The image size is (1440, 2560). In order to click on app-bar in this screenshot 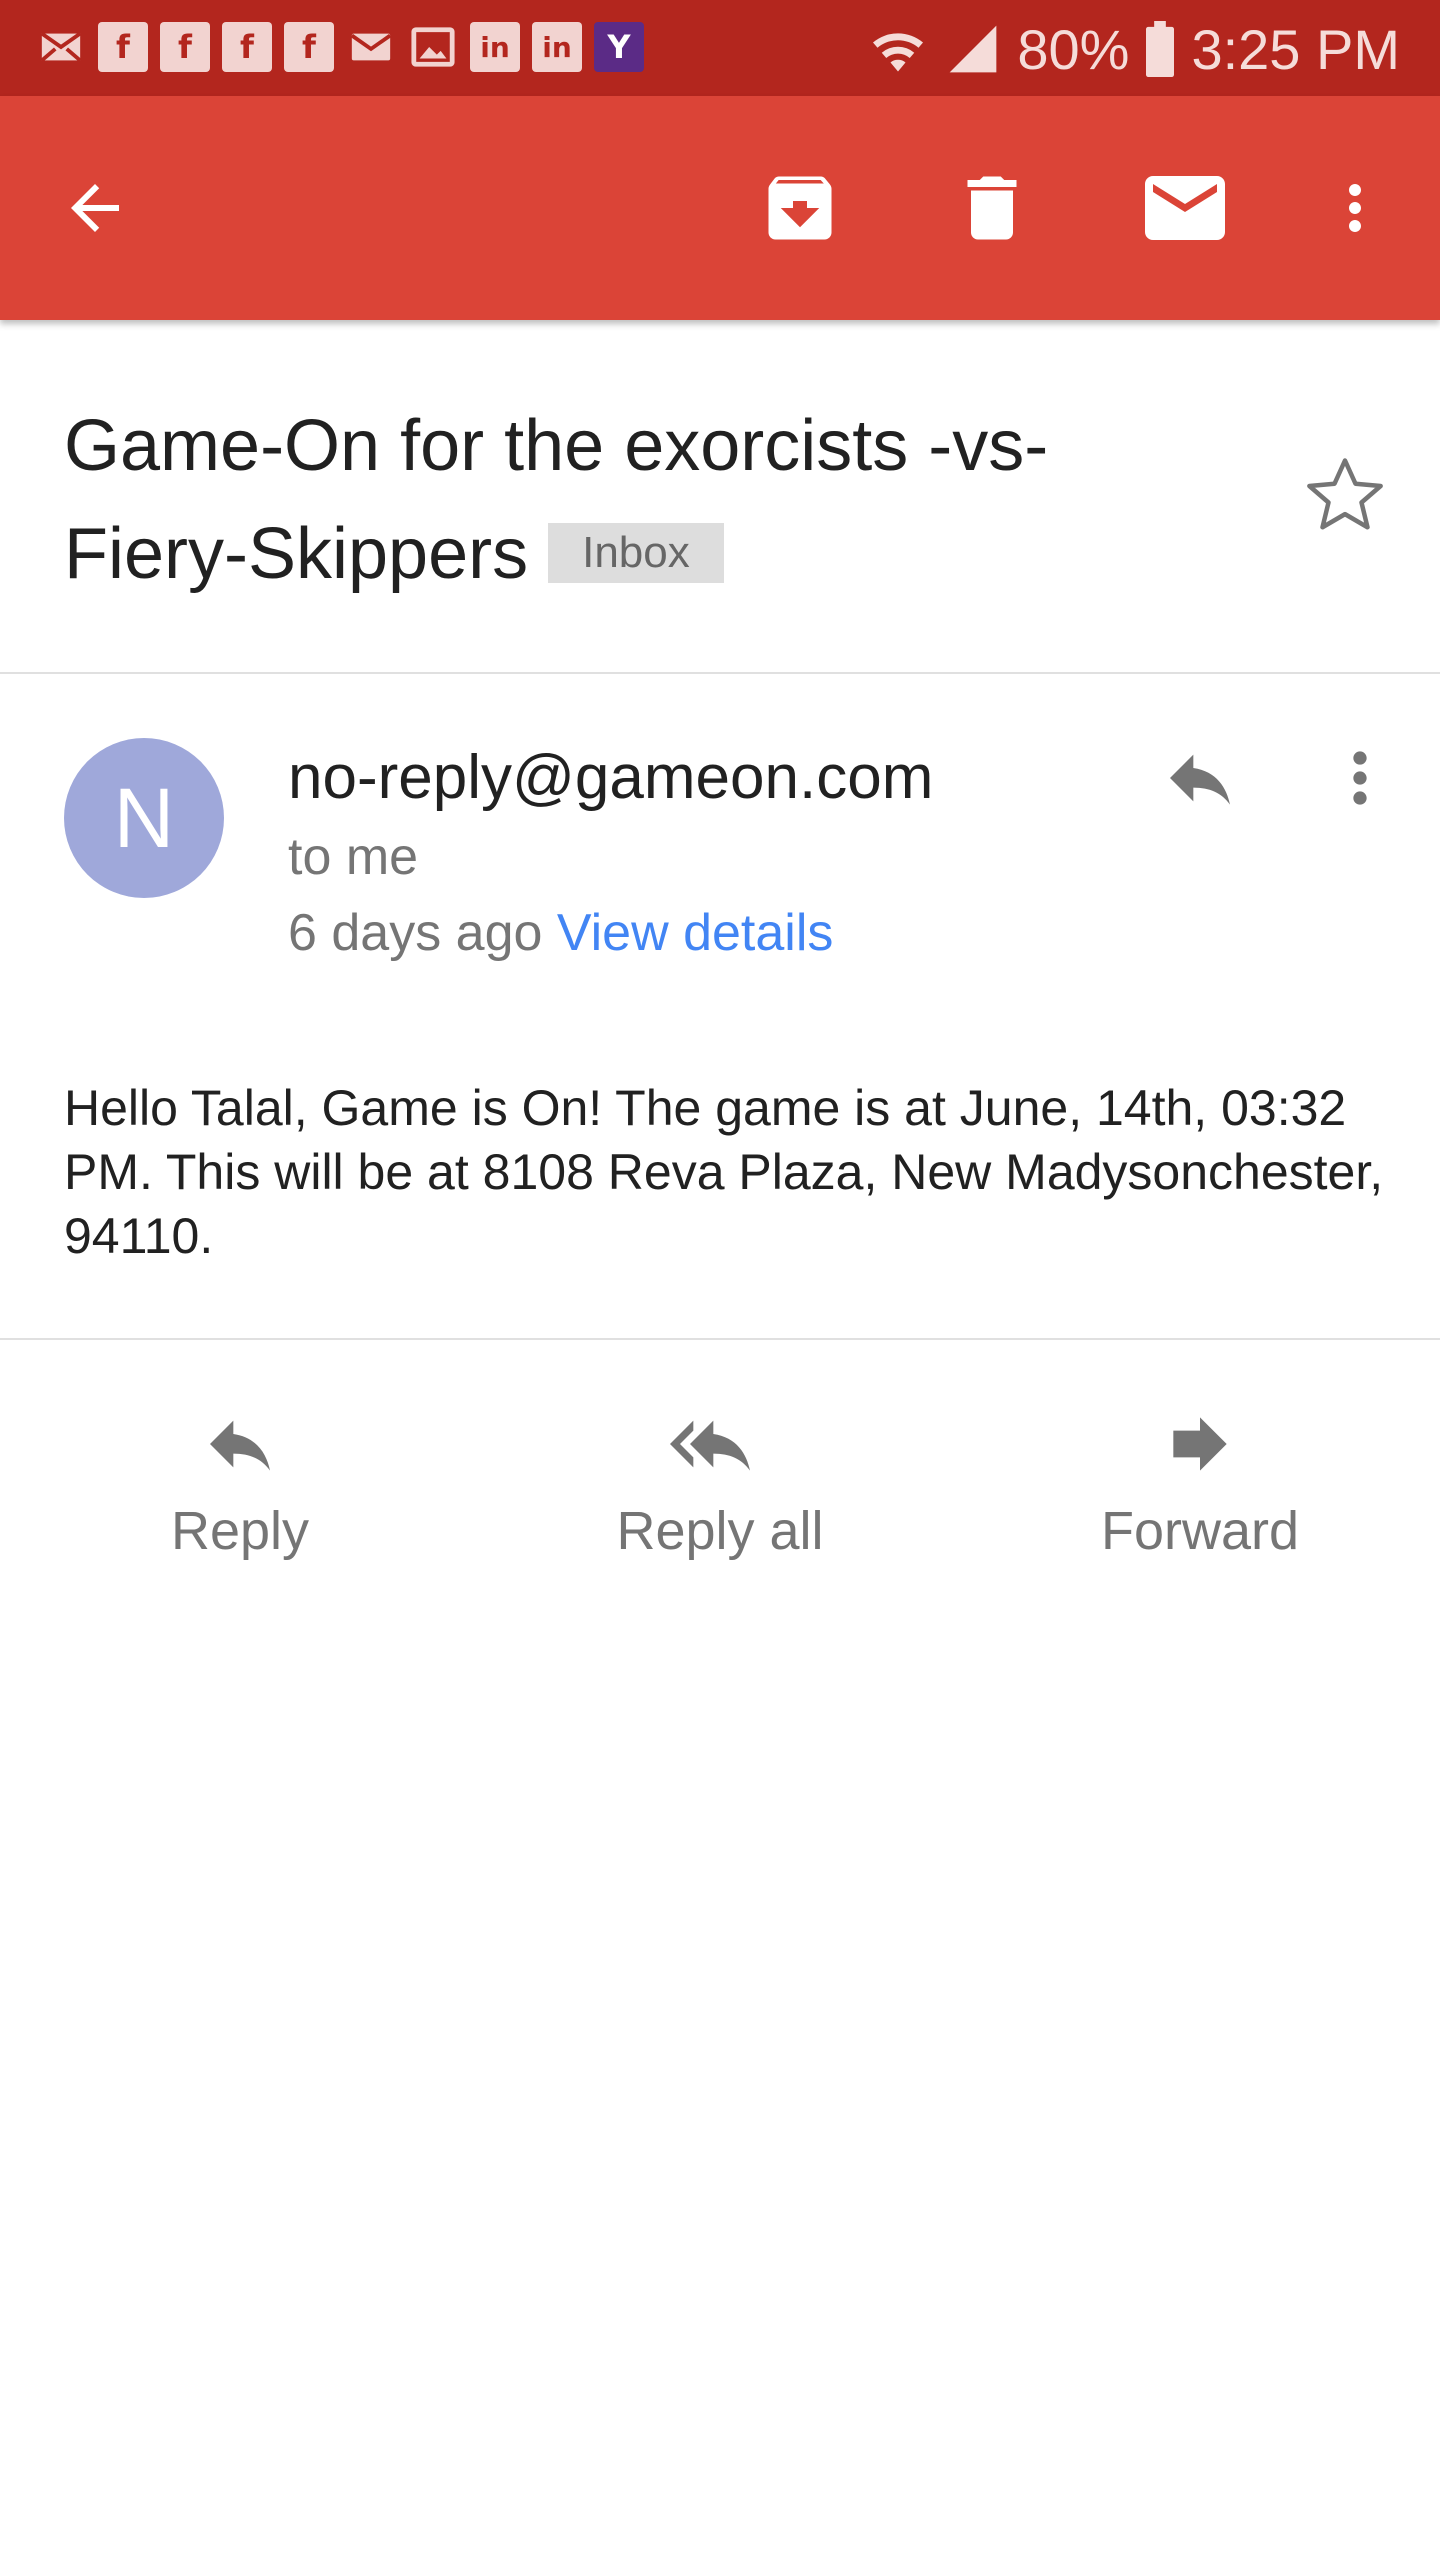, I will do `click(720, 208)`.